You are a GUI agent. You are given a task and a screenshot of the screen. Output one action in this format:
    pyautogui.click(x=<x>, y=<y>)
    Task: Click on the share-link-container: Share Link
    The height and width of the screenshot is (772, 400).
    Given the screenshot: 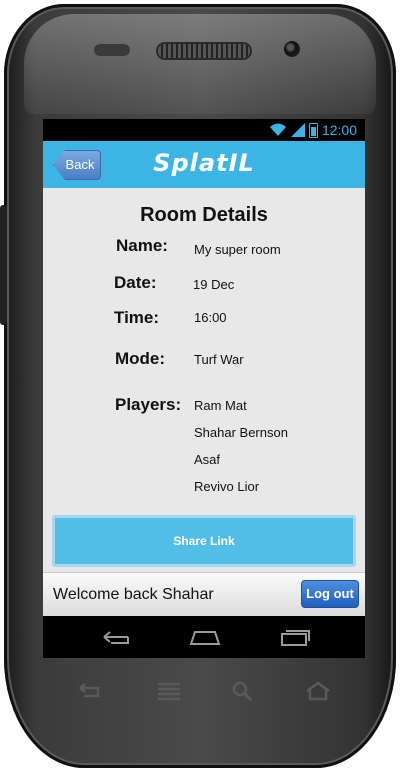 What is the action you would take?
    pyautogui.click(x=204, y=541)
    